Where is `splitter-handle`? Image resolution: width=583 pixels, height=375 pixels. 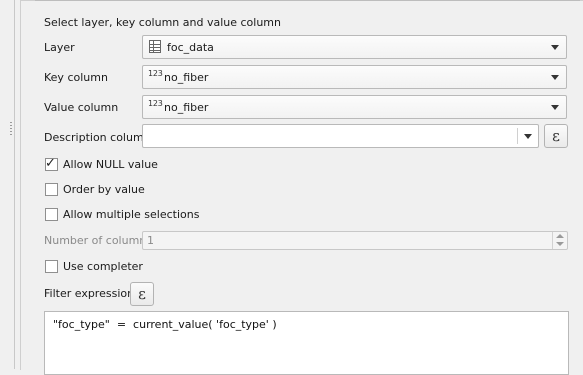 splitter-handle is located at coordinates (11, 129).